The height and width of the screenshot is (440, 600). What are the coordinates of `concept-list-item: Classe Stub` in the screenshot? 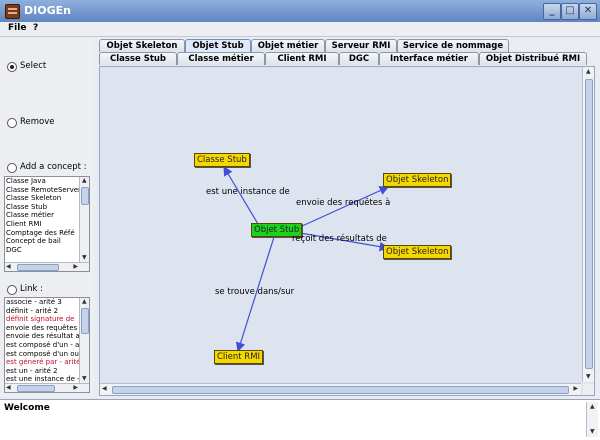 It's located at (42, 207).